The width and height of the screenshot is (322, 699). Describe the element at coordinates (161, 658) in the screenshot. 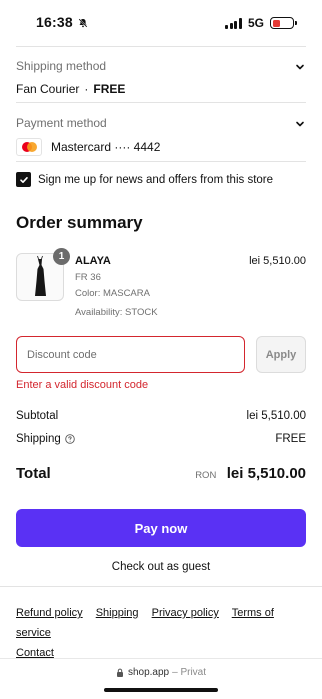

I see `browser-bar-divider` at that location.